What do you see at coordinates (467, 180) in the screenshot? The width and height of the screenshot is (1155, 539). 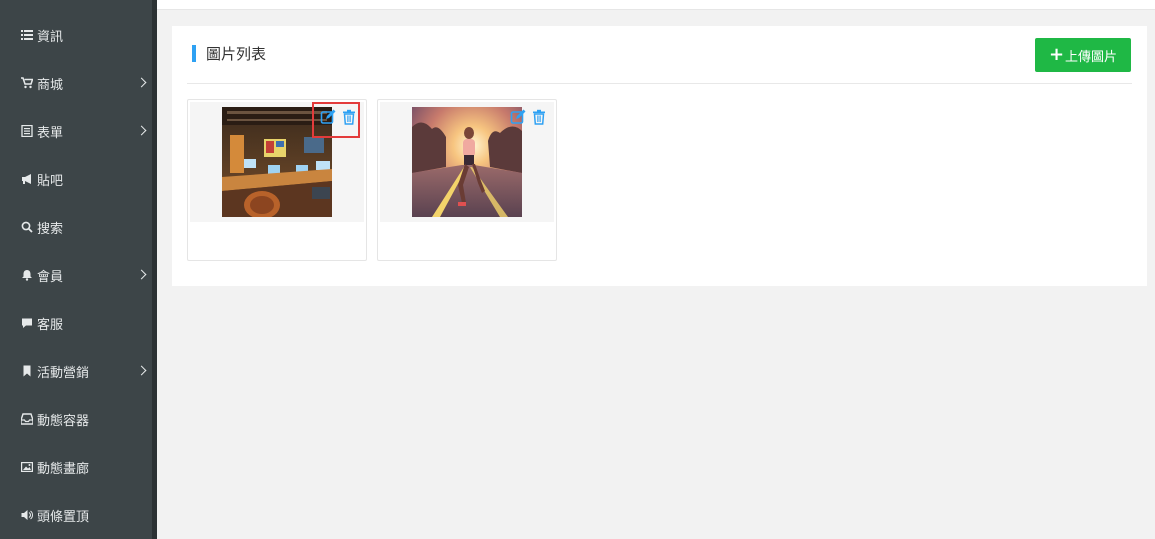 I see `image-card` at bounding box center [467, 180].